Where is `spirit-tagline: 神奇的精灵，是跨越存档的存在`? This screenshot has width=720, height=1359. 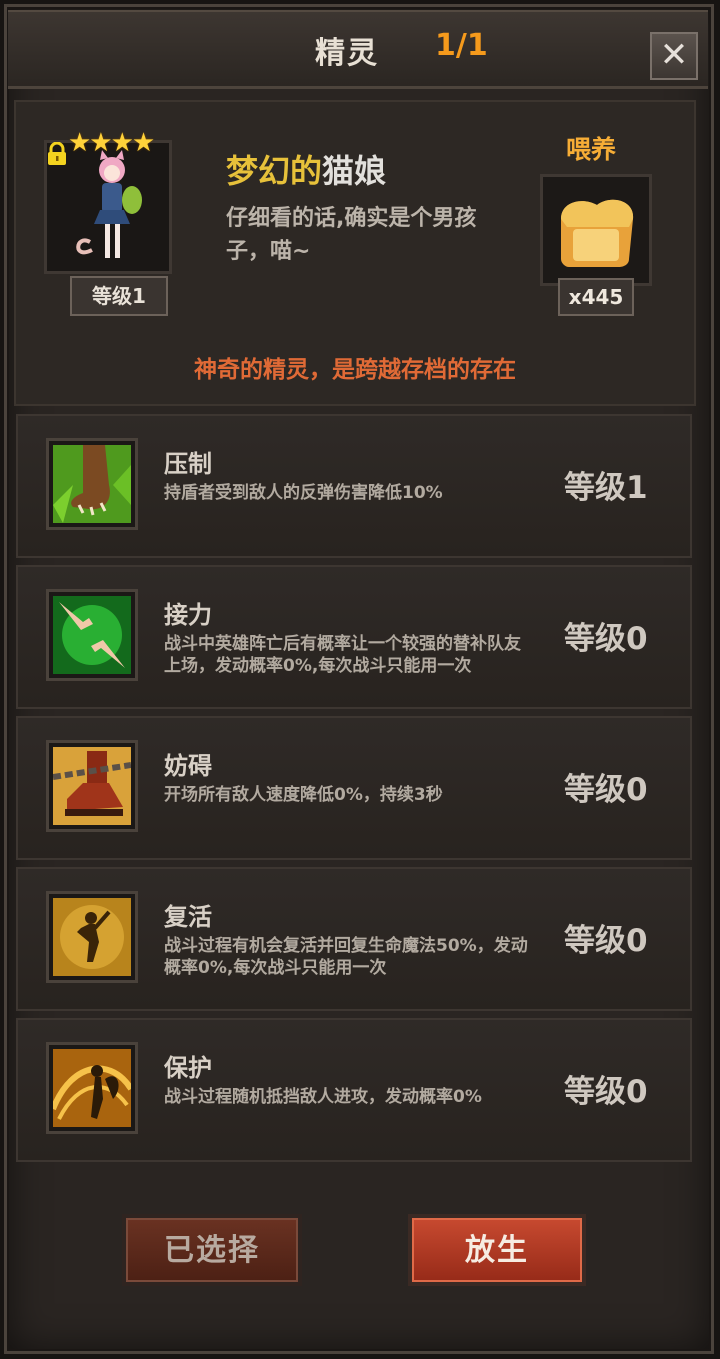
spirit-tagline: 神奇的精灵，是跨越存档的存在 is located at coordinates (355, 370).